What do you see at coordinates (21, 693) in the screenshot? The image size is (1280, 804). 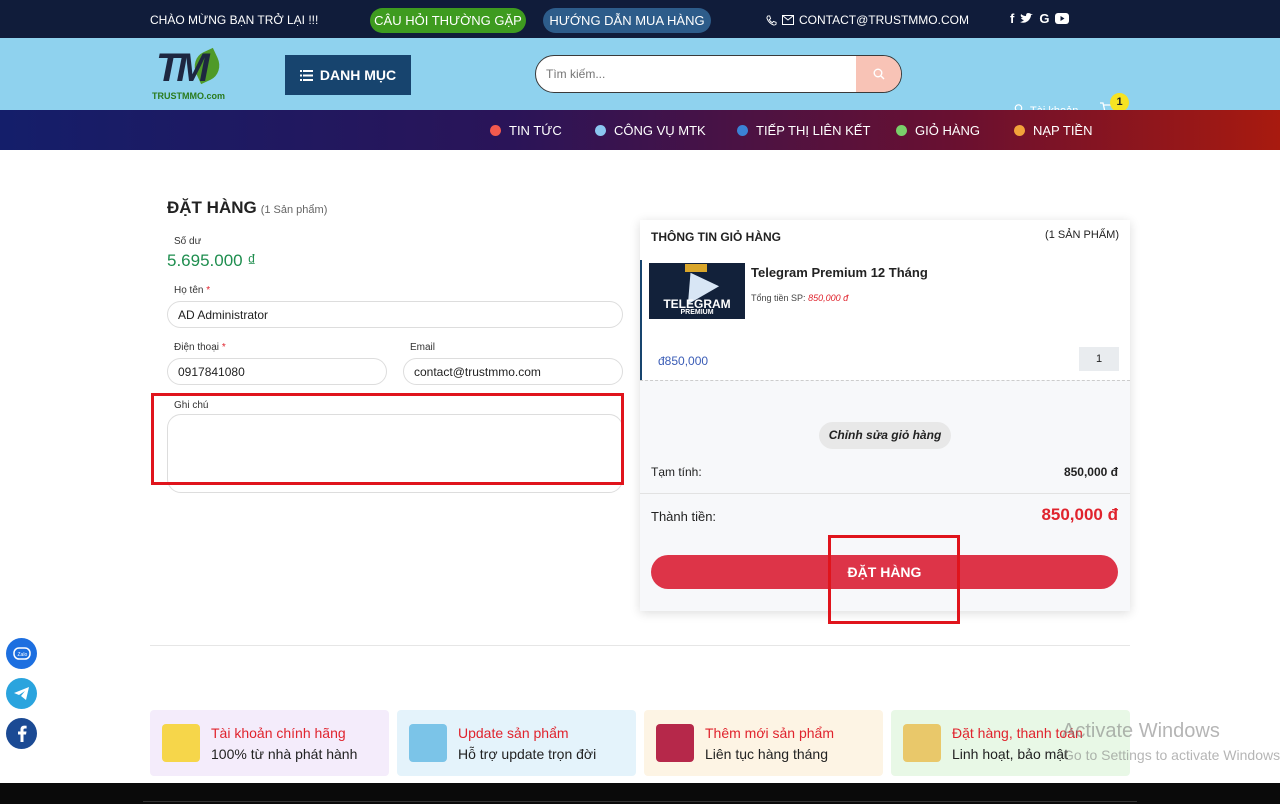 I see `telegram-icon` at bounding box center [21, 693].